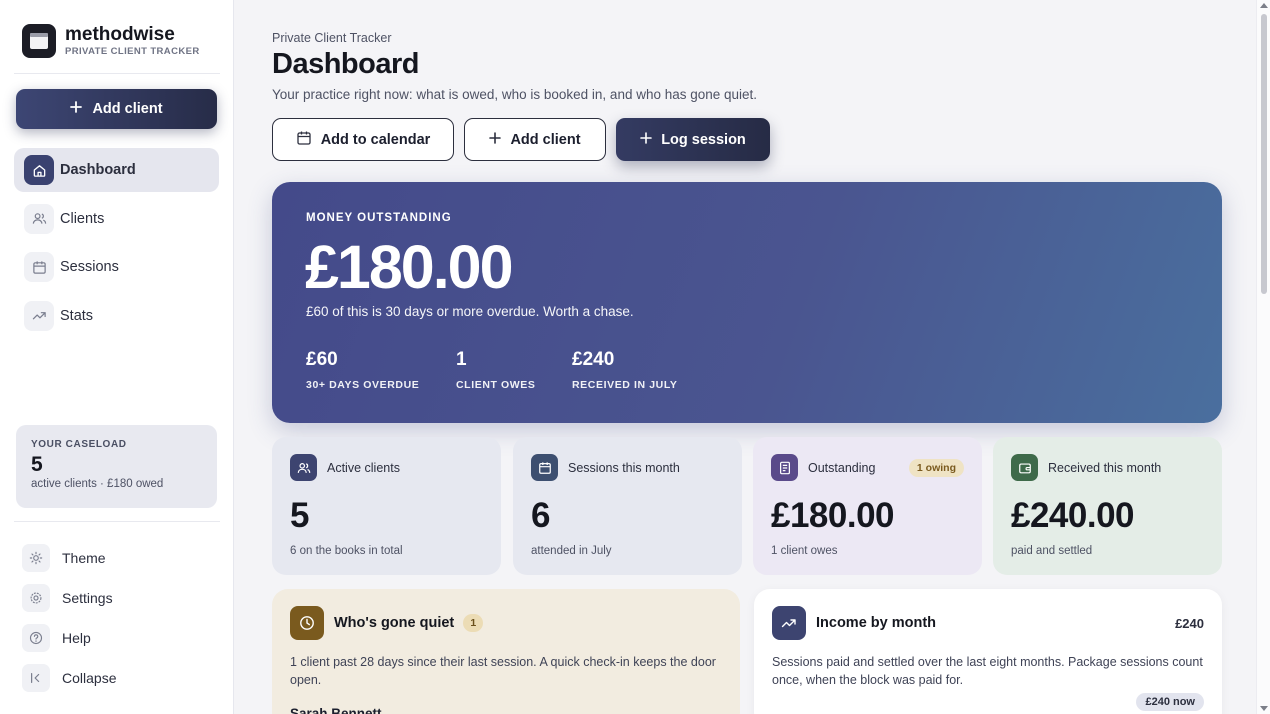  What do you see at coordinates (122, 558) in the screenshot?
I see `sidebar-item-theme: Theme` at bounding box center [122, 558].